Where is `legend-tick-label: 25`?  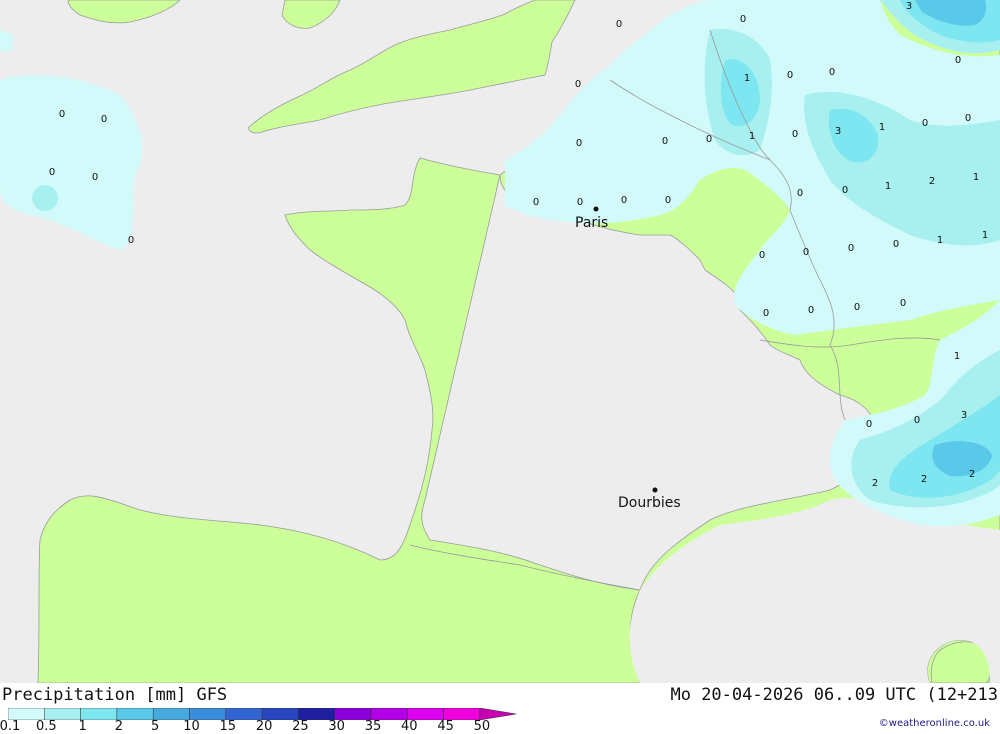 legend-tick-label: 25 is located at coordinates (300, 726).